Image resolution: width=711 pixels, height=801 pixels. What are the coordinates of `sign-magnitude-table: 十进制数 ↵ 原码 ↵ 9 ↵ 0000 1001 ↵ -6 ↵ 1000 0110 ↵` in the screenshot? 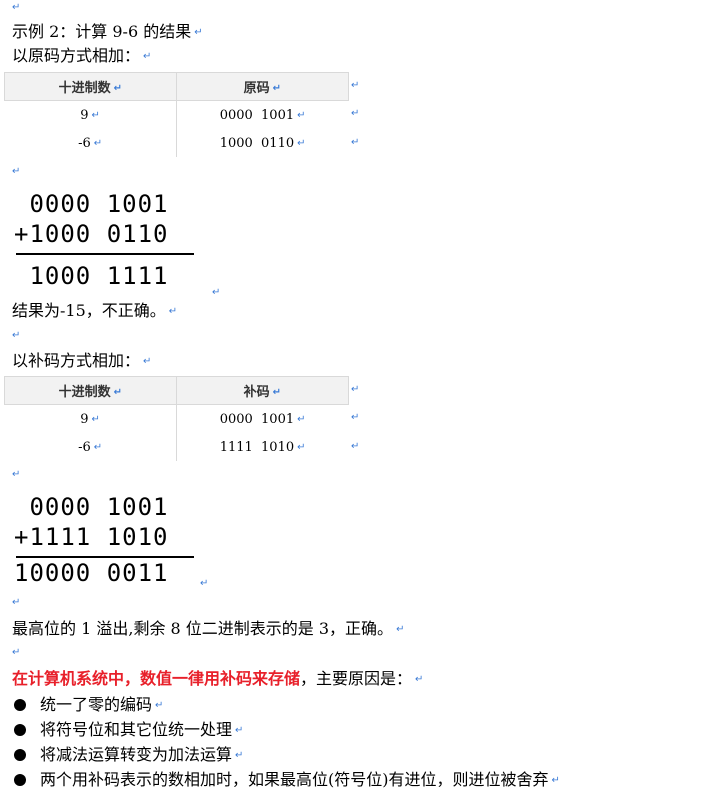 It's located at (177, 114).